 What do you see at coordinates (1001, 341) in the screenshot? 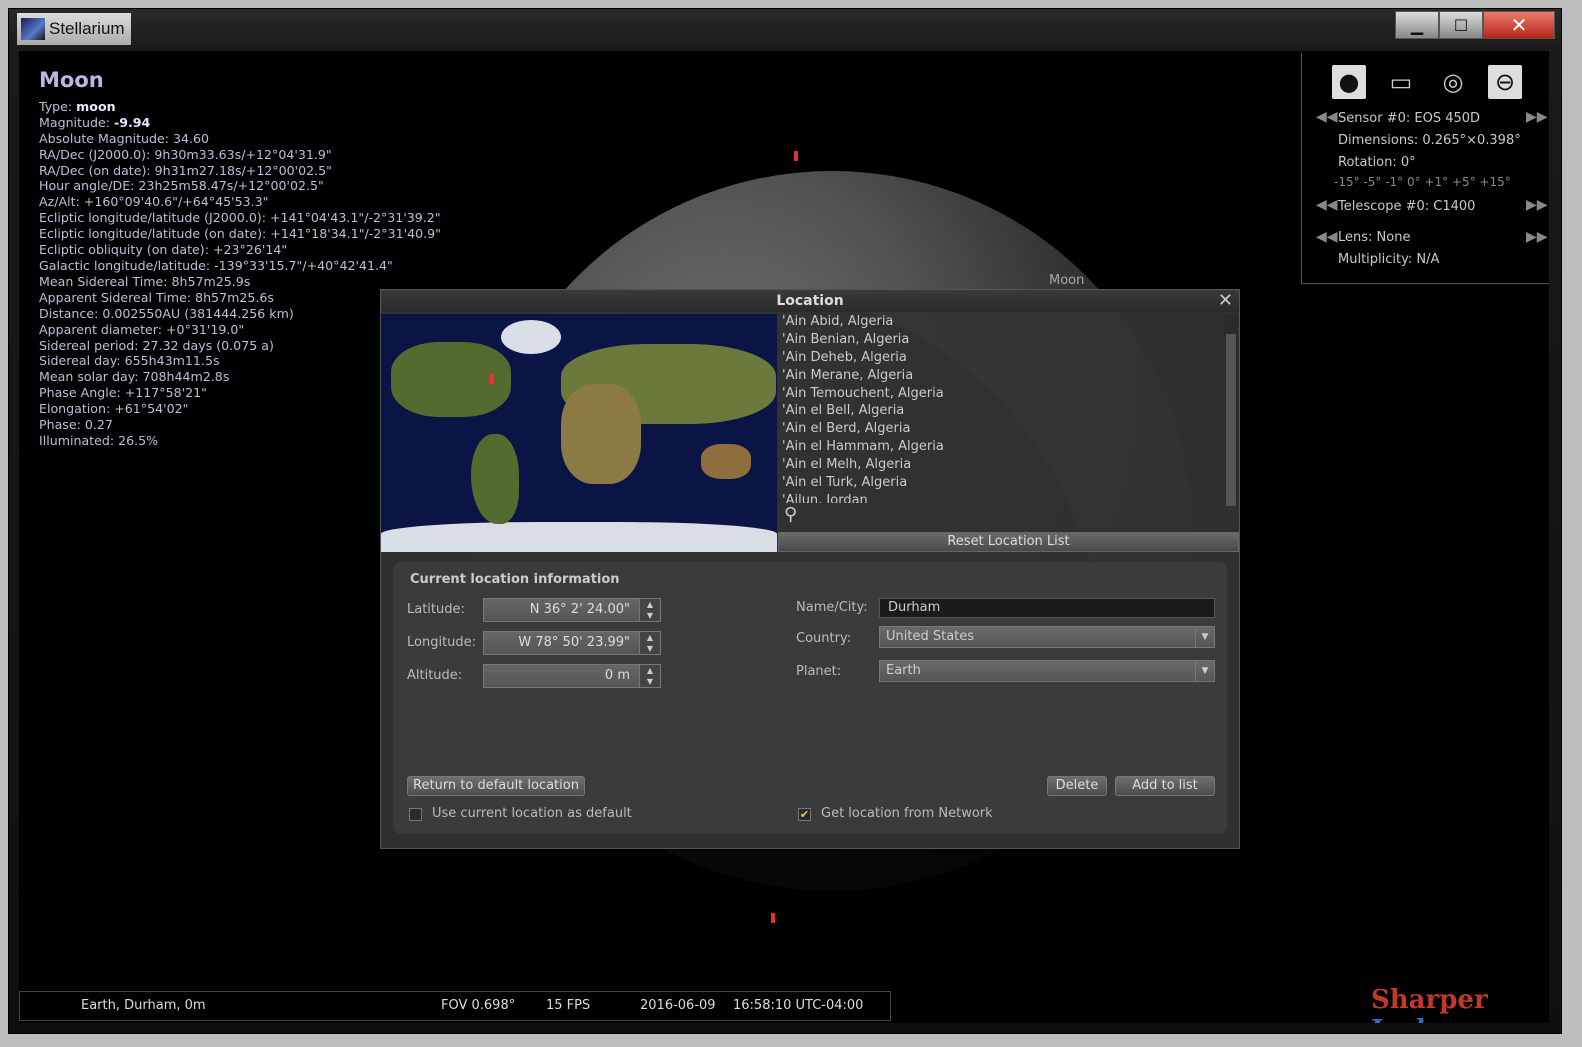
I see `list-item: 'Ain Benian, Algeria` at bounding box center [1001, 341].